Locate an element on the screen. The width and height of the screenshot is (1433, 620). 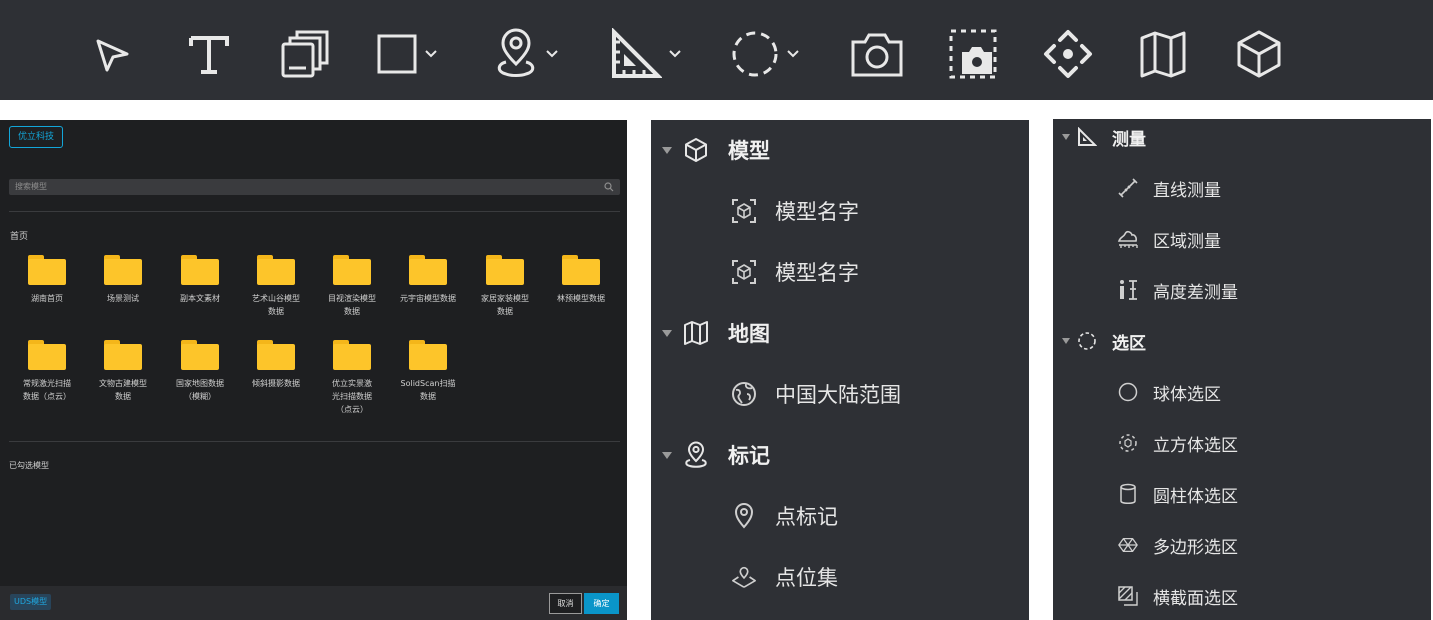
tree-item-selection: 立方体选区 is located at coordinates (1177, 443).